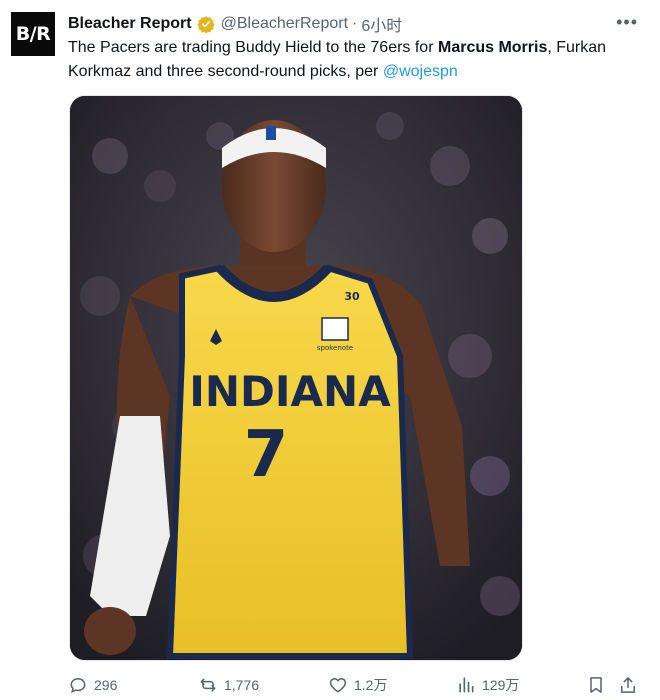 This screenshot has width=660, height=700. Describe the element at coordinates (78, 685) in the screenshot. I see `reply-icon` at that location.